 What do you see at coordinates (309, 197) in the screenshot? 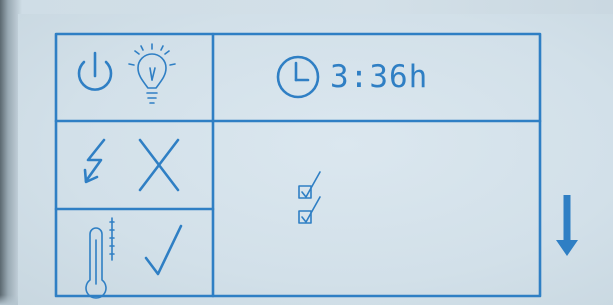
I see `checklist-icon` at bounding box center [309, 197].